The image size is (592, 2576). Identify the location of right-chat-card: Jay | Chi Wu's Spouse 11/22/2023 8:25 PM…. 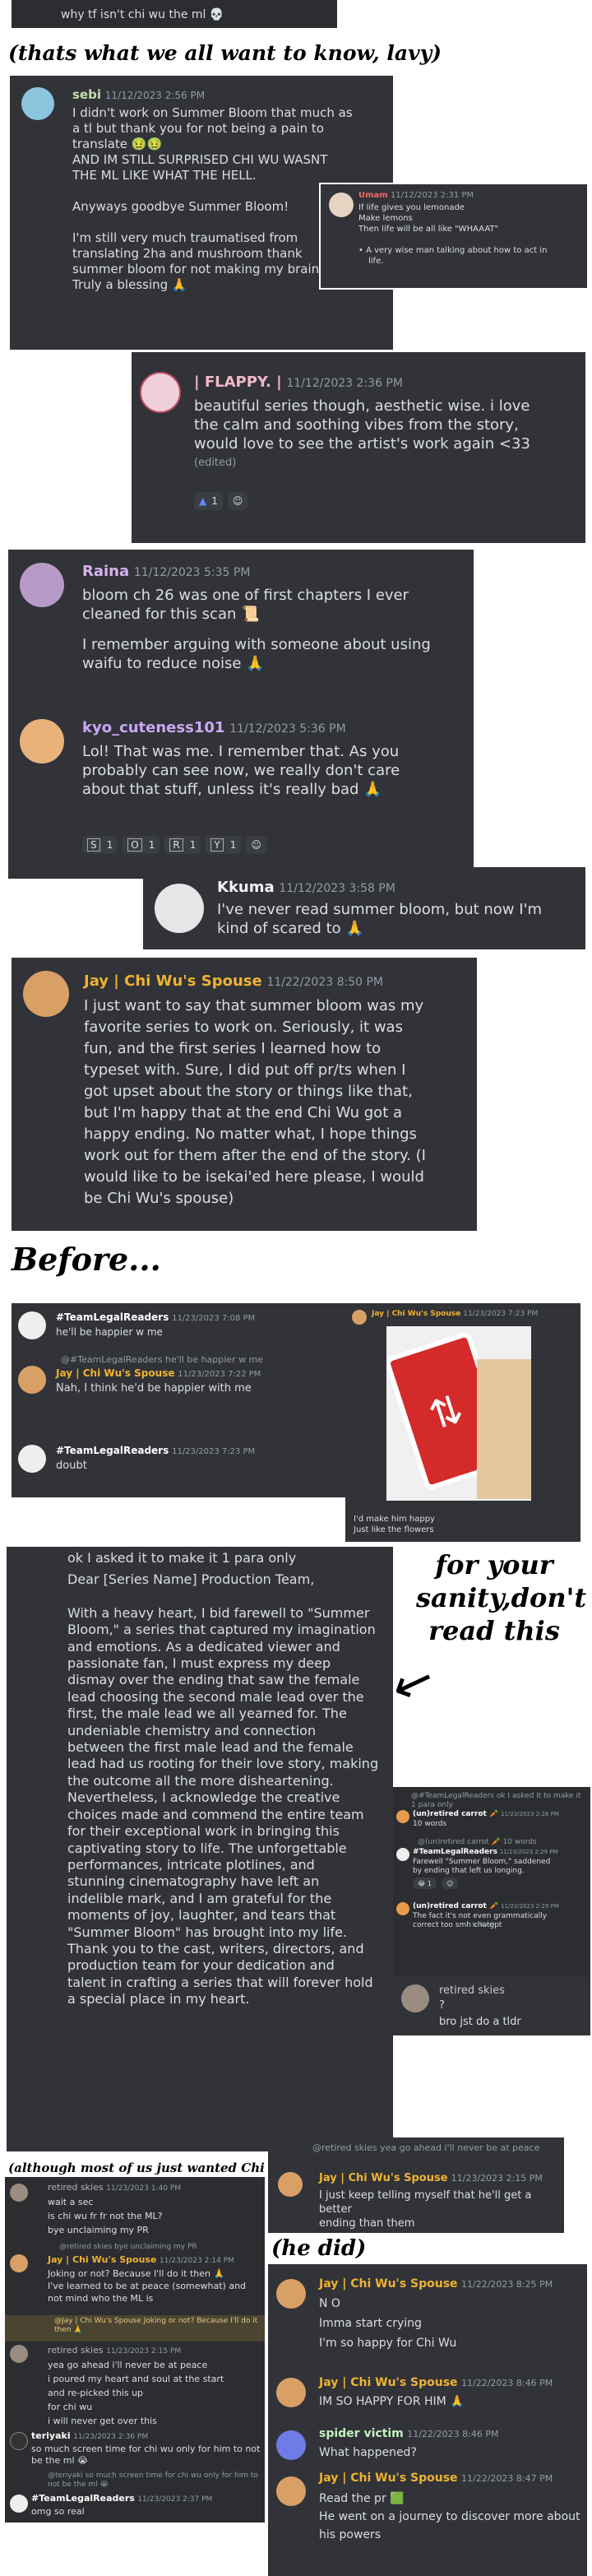
(427, 2420).